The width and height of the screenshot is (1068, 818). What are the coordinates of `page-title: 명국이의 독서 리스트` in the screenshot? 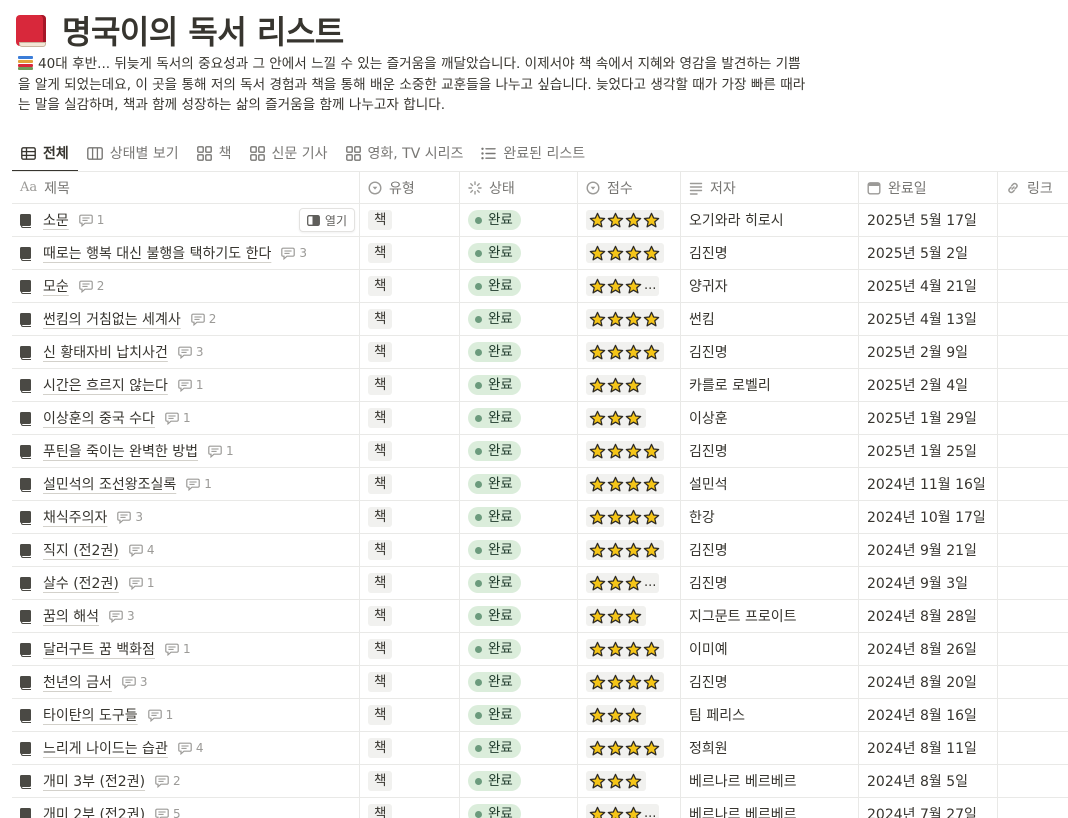 It's located at (203, 30).